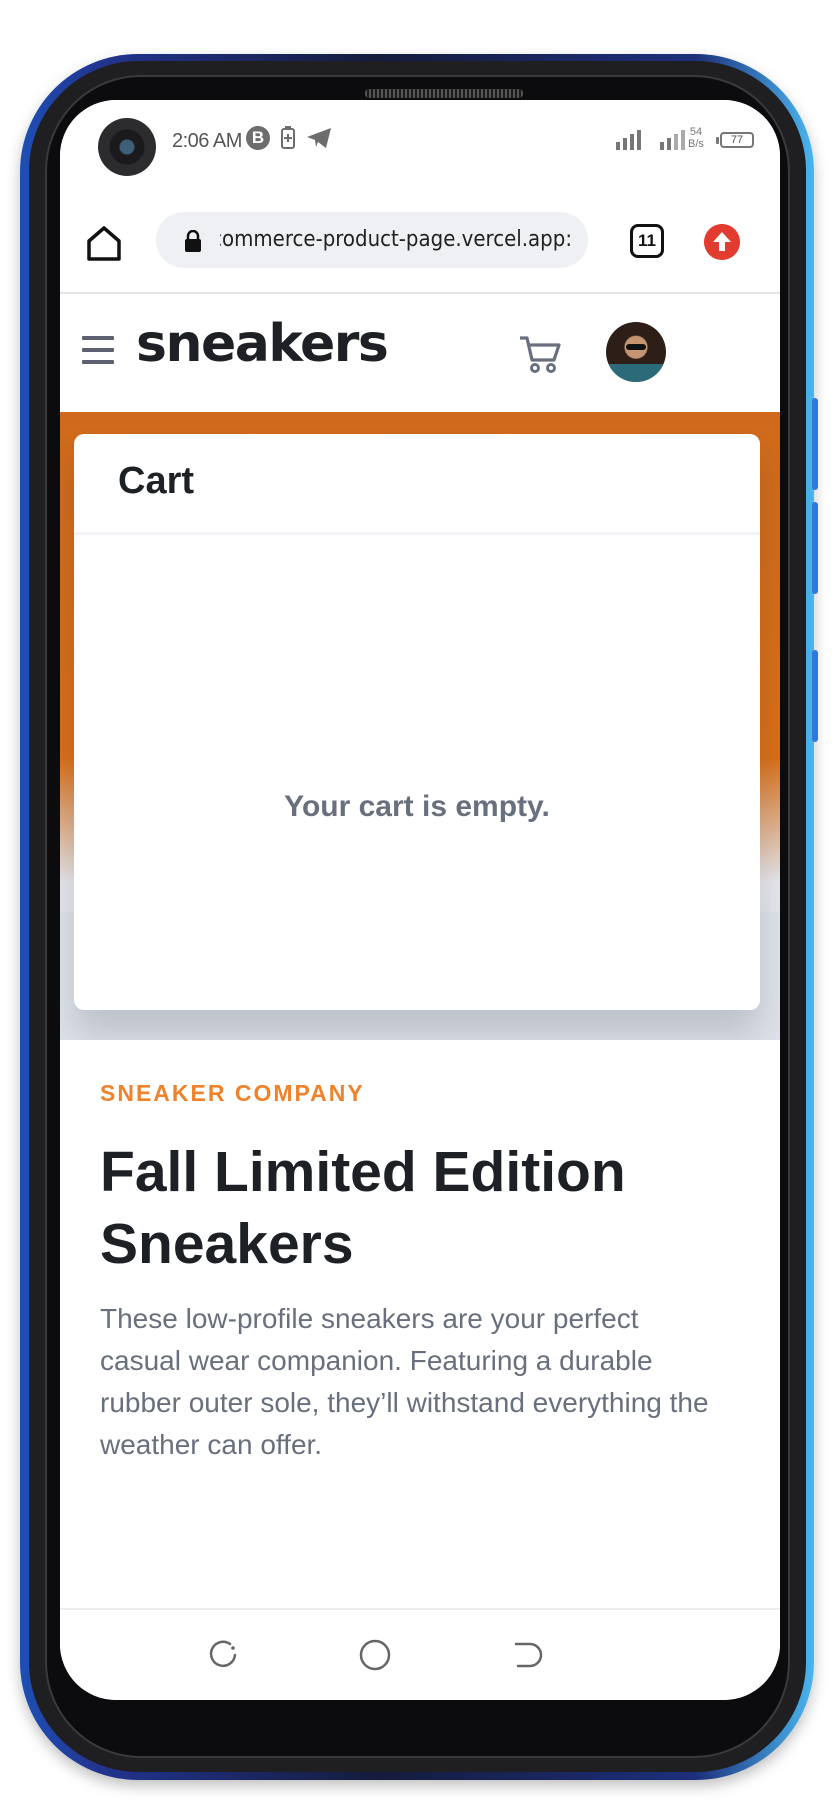 The height and width of the screenshot is (1800, 840). What do you see at coordinates (156, 481) in the screenshot?
I see `cart-title: Cart` at bounding box center [156, 481].